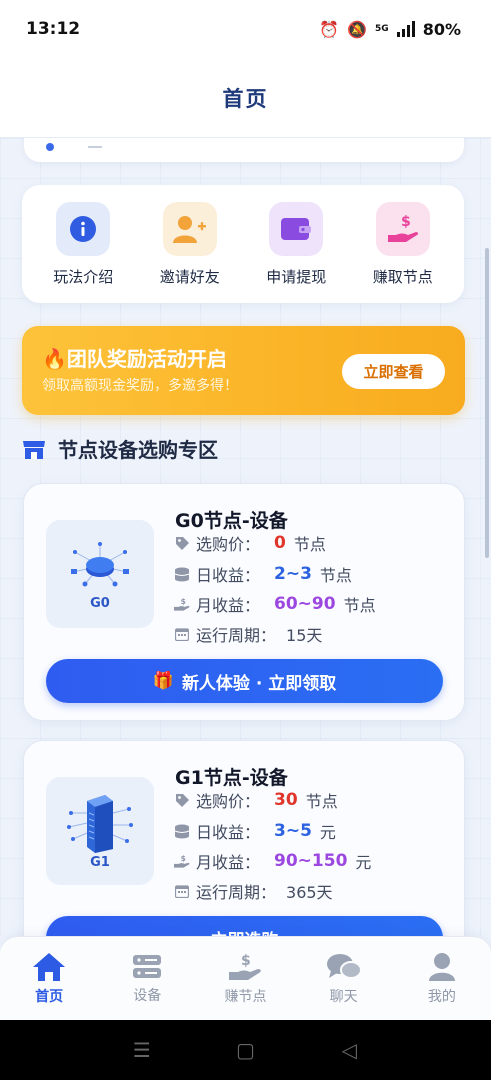 This screenshot has height=1080, width=491. Describe the element at coordinates (100, 563) in the screenshot. I see `node-network-icon` at that location.